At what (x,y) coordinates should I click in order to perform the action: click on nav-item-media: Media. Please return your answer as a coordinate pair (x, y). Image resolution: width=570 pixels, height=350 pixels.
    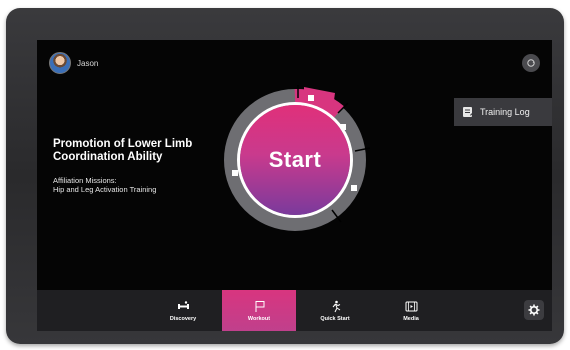
    Looking at the image, I should click on (411, 310).